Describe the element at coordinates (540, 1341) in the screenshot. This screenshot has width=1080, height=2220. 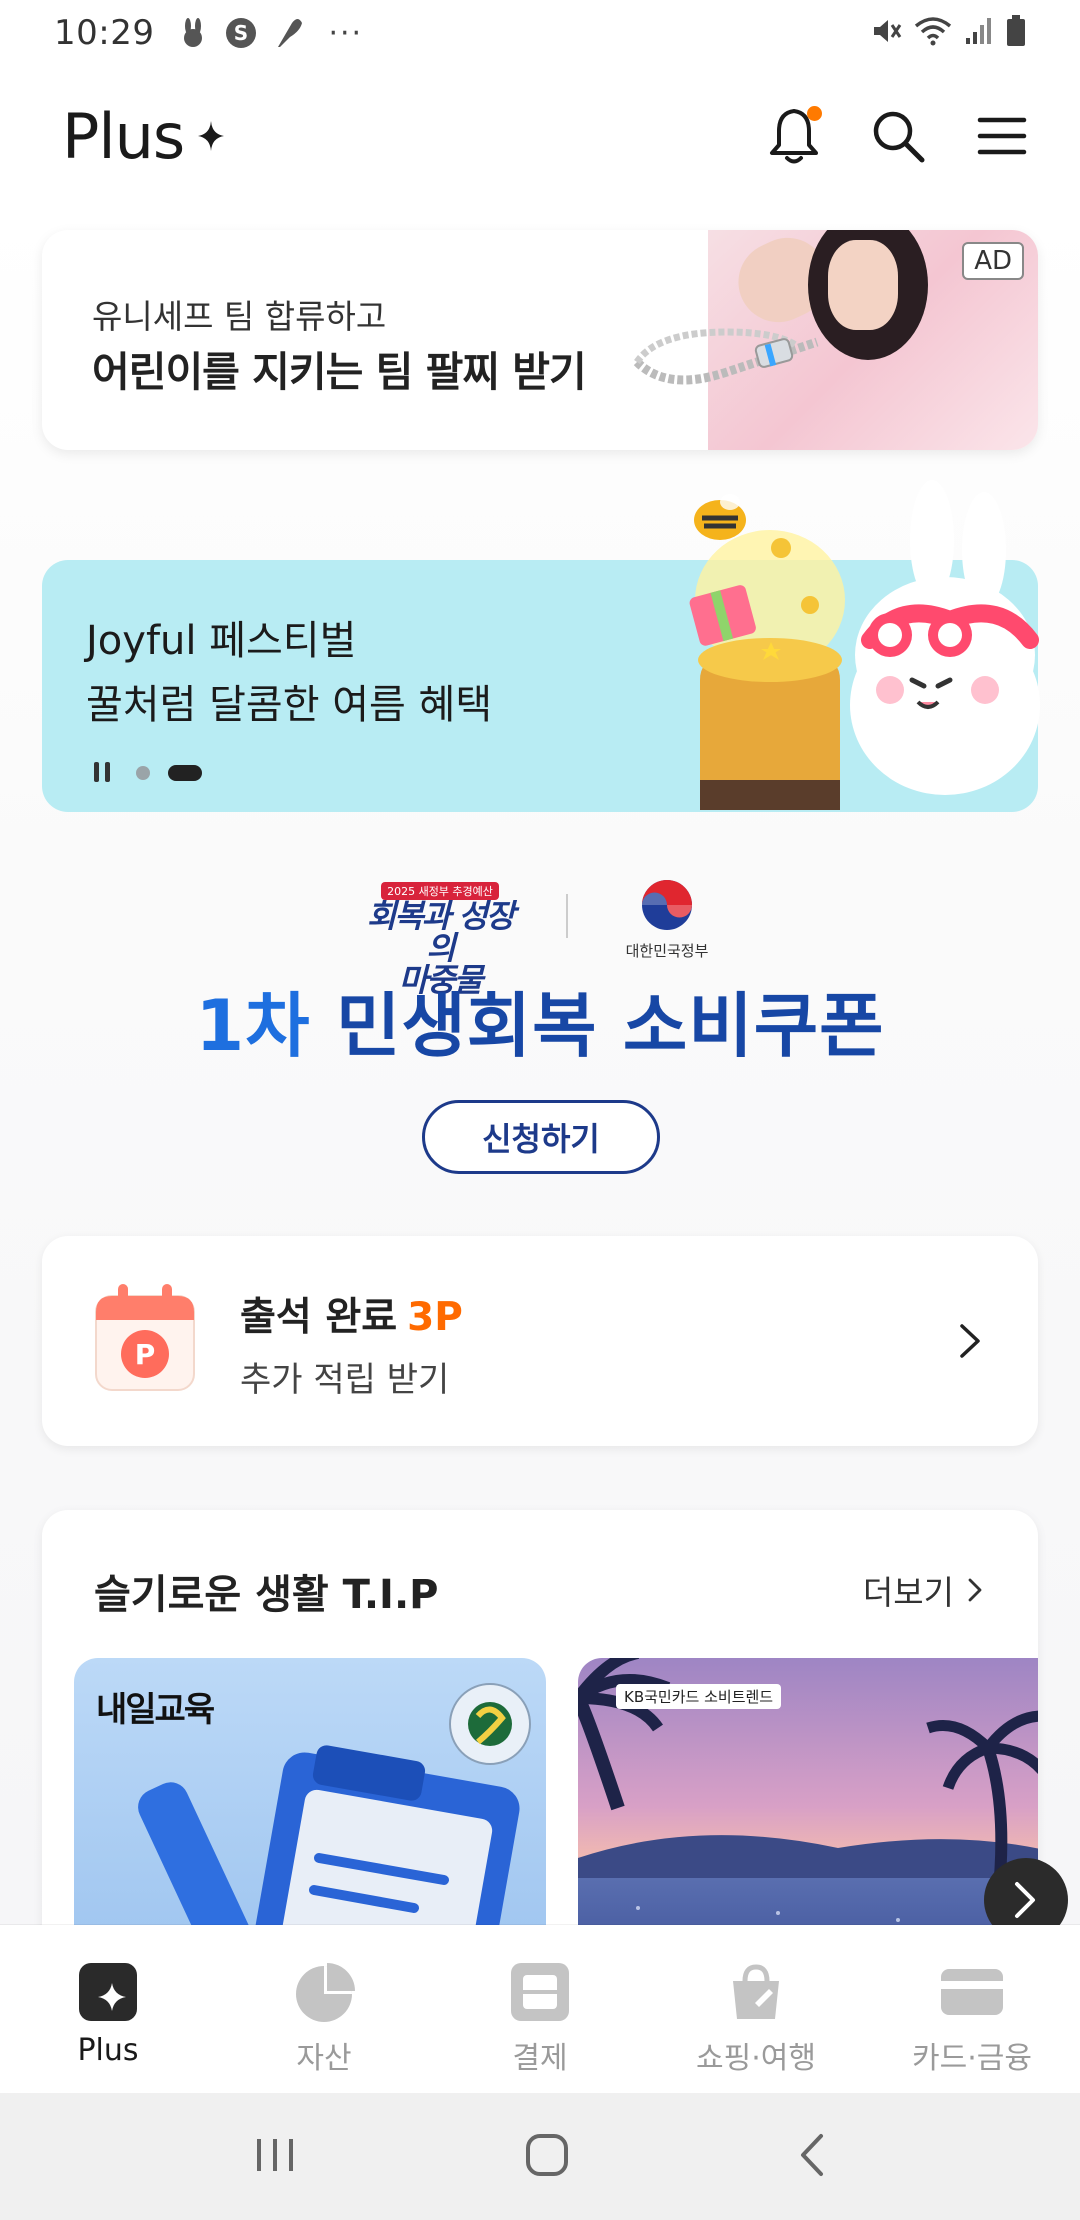
I see `attendance-card: P 출석 완료 3P 추가 적립 받기` at that location.